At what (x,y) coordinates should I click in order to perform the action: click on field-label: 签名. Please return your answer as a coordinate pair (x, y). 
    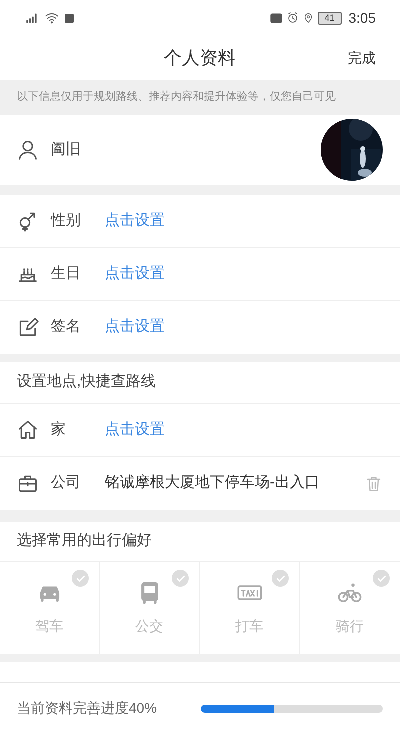
    Looking at the image, I should click on (66, 327).